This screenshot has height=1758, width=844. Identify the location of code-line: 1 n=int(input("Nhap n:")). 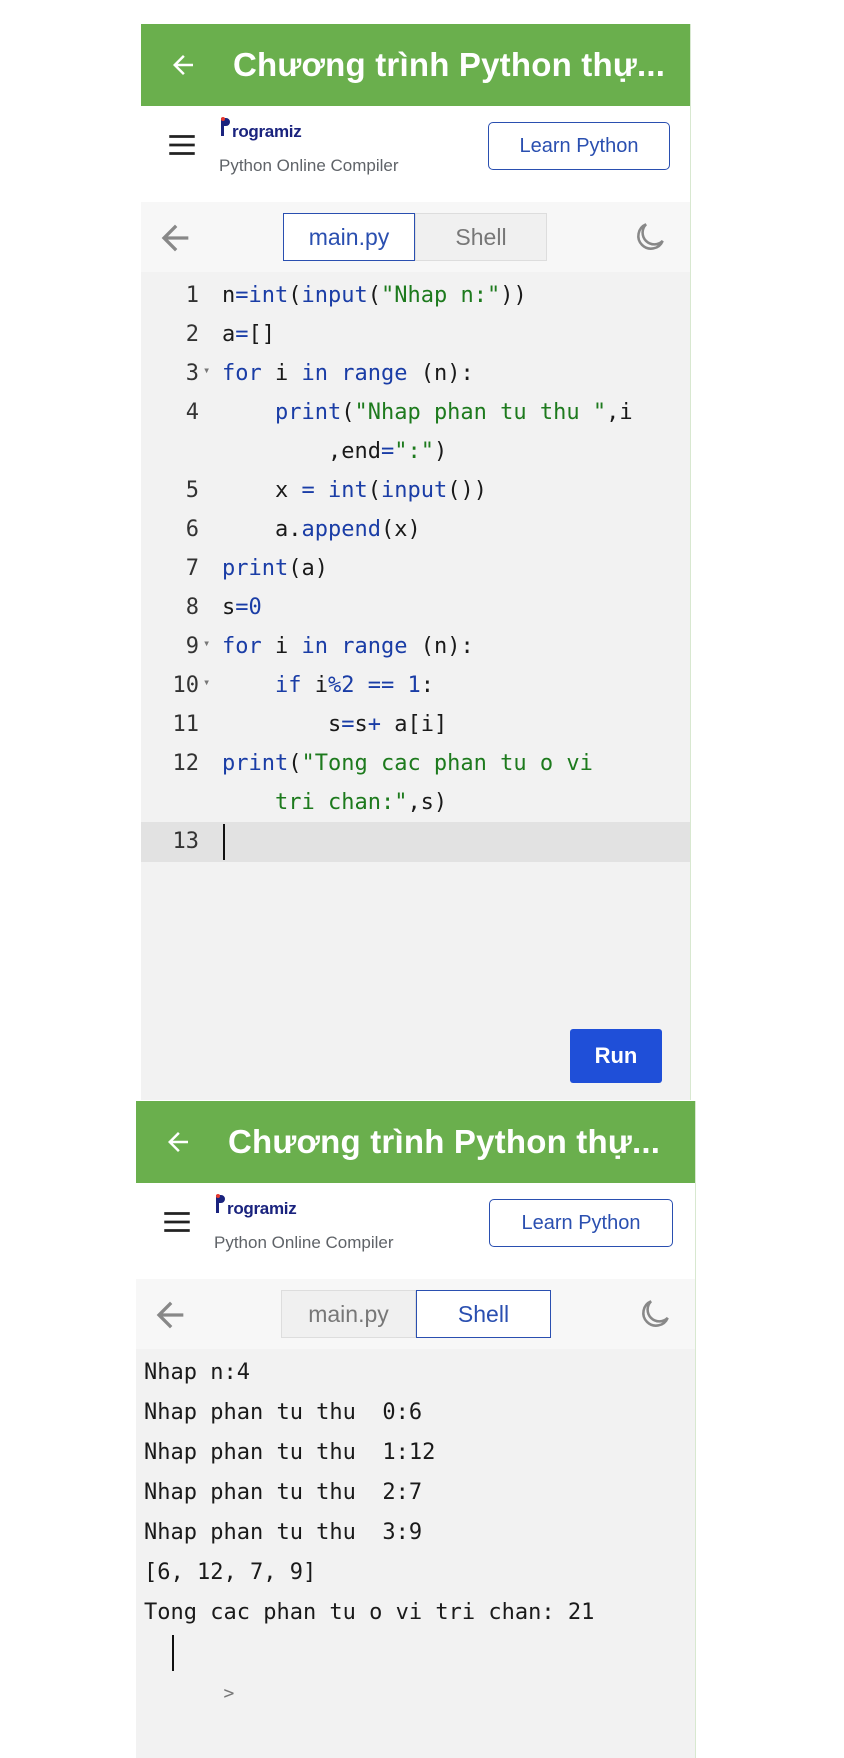
(415, 296).